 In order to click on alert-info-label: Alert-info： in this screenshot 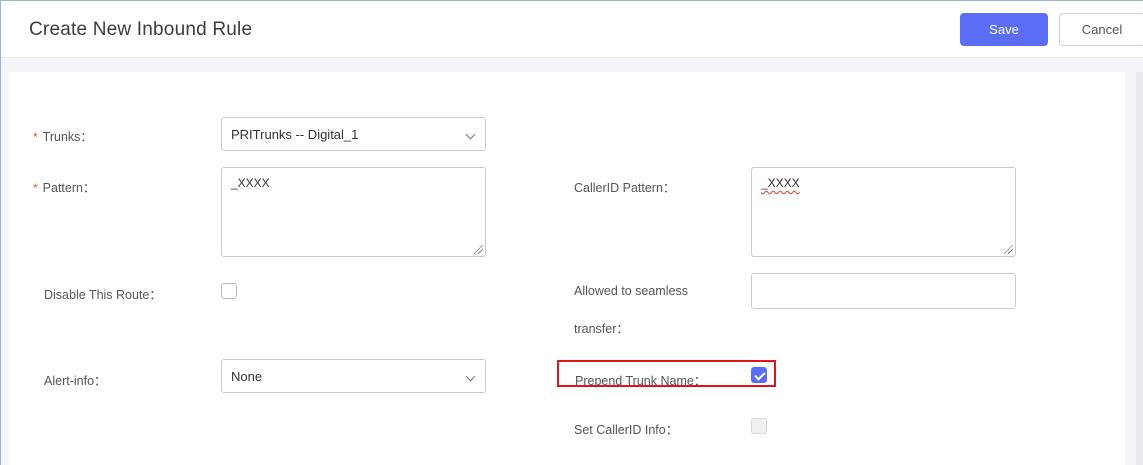, I will do `click(75, 381)`.